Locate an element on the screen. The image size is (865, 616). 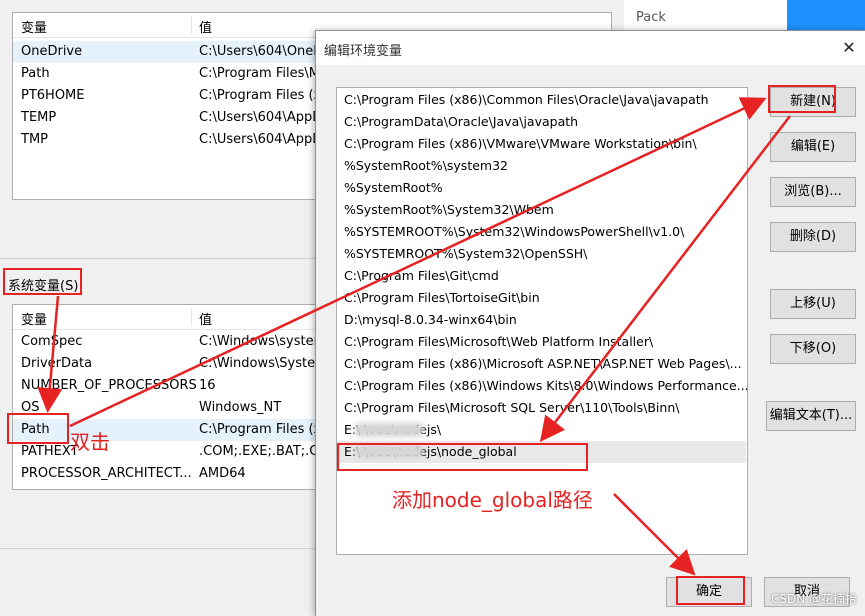
arrow-to-ok-button is located at coordinates (654, 534).